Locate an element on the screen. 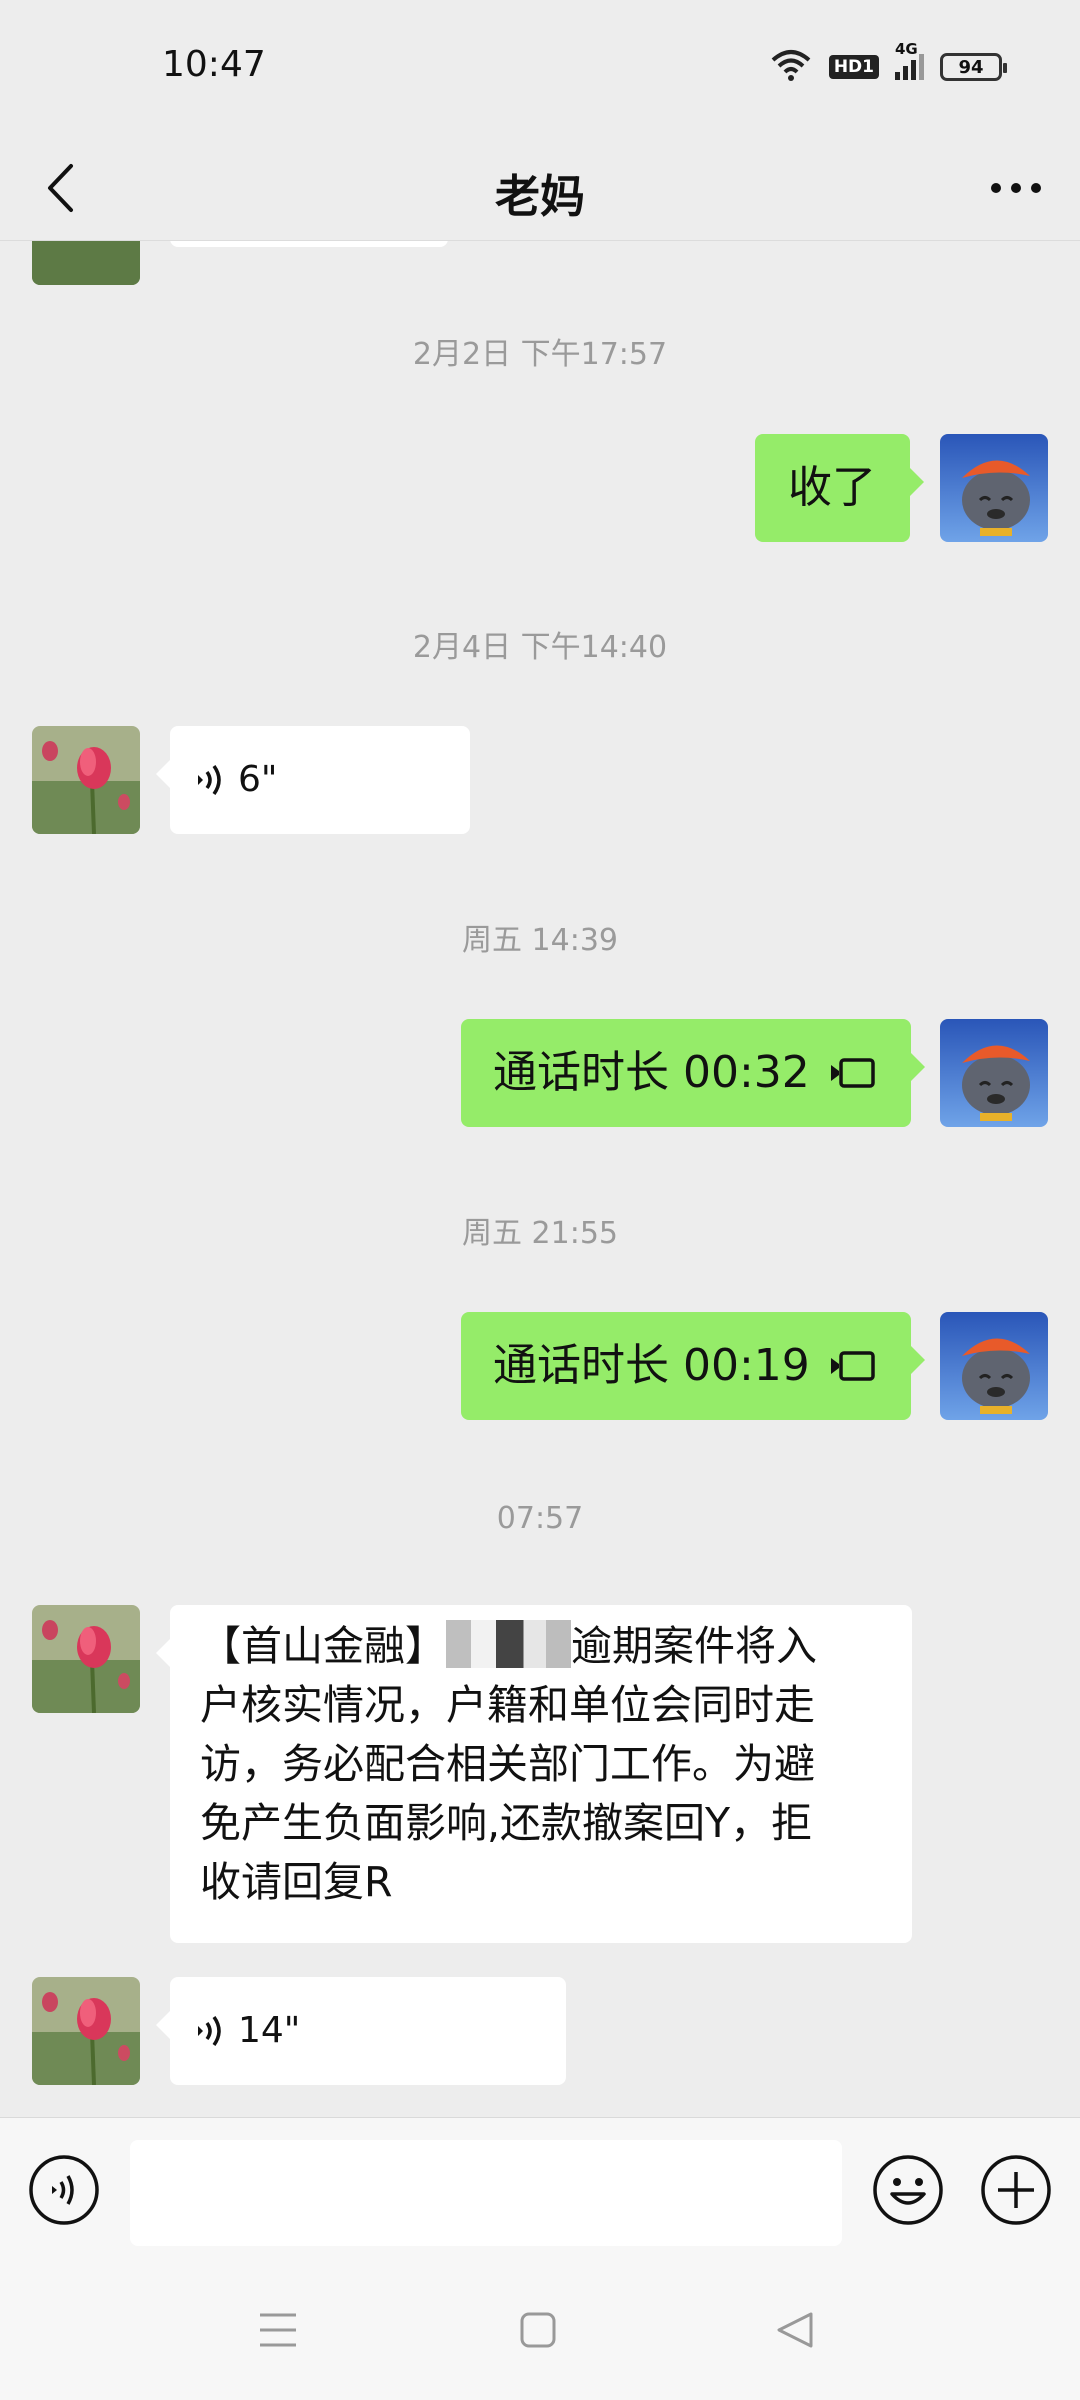 The height and width of the screenshot is (2400, 1080). message-line: 【首山金融】 逾期案件将入 is located at coordinates (544, 1646).